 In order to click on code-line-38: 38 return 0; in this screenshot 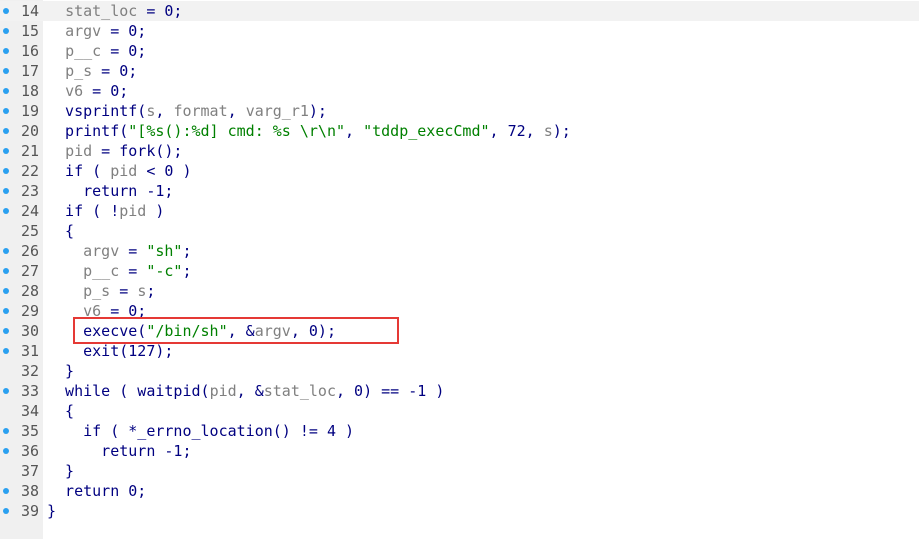, I will do `click(459, 491)`.